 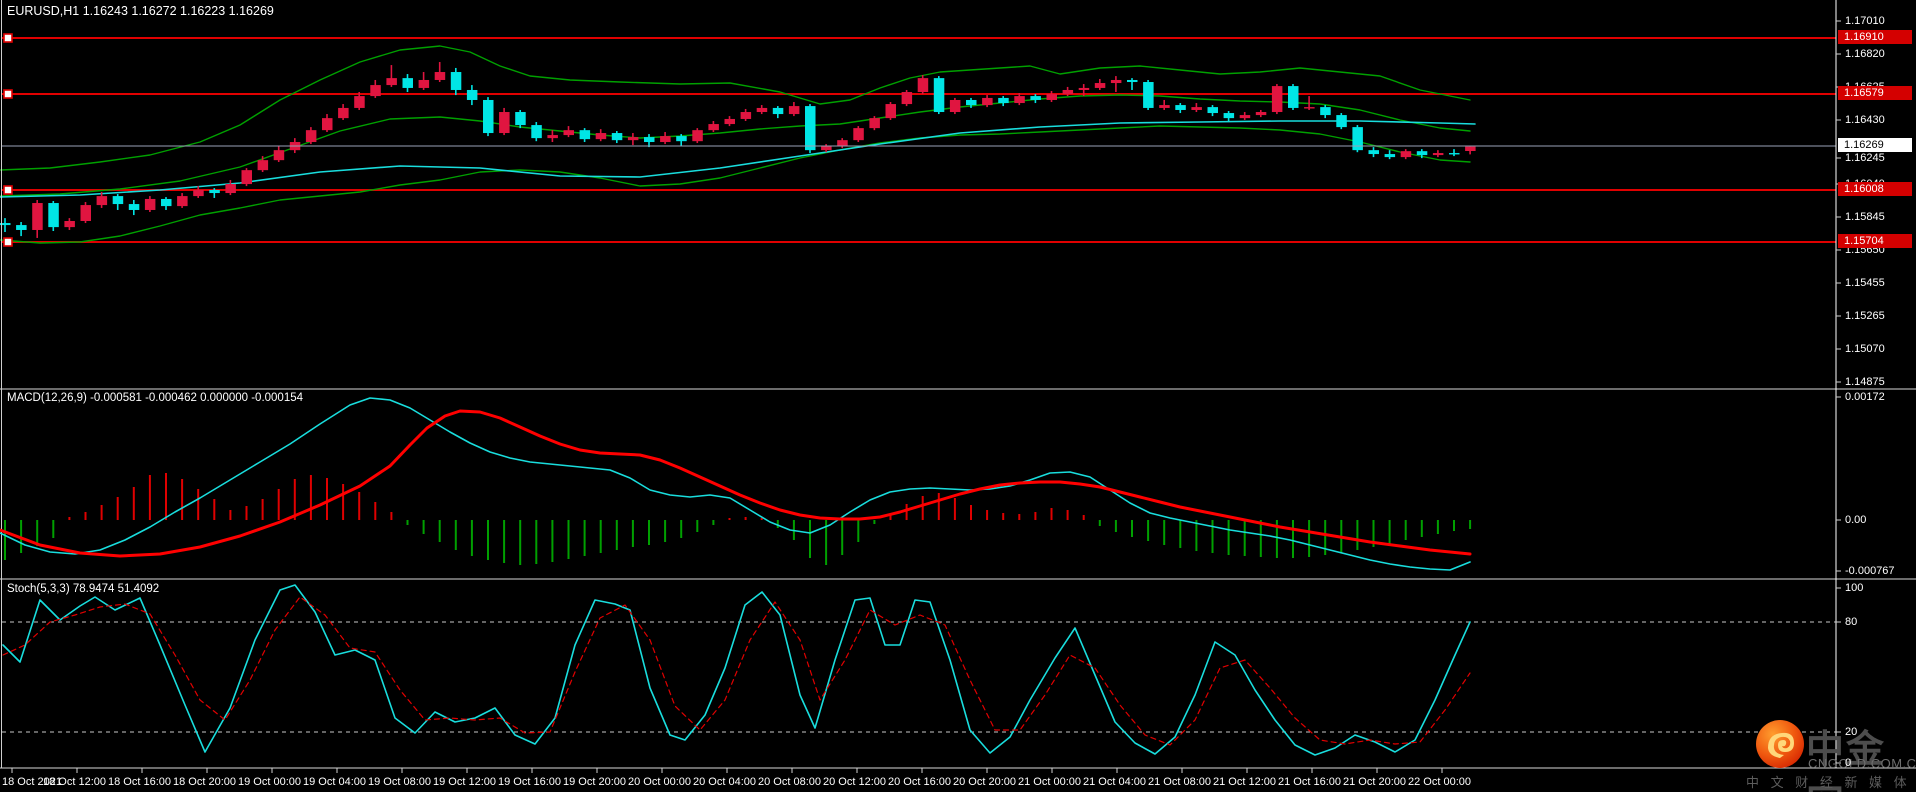 I want to click on hline-price-label: 1.16579, so click(x=1875, y=93).